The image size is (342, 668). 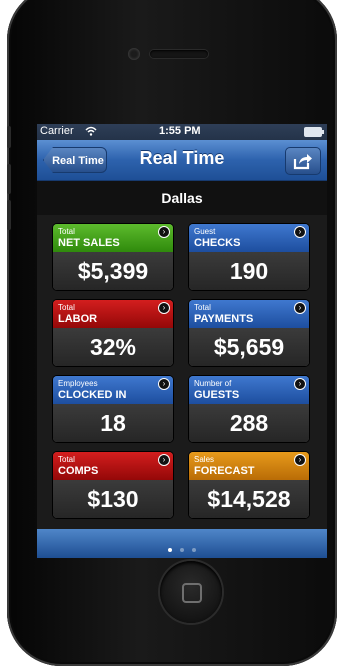 What do you see at coordinates (91, 131) in the screenshot?
I see `wifi-icon` at bounding box center [91, 131].